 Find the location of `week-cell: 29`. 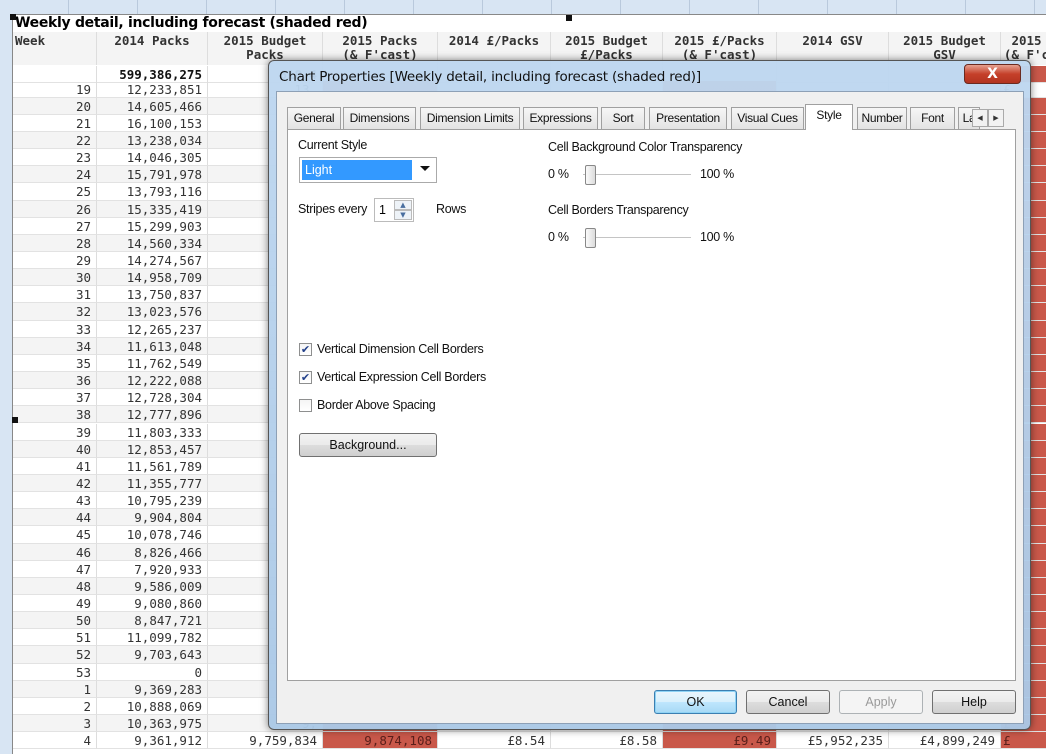

week-cell: 29 is located at coordinates (55, 261).